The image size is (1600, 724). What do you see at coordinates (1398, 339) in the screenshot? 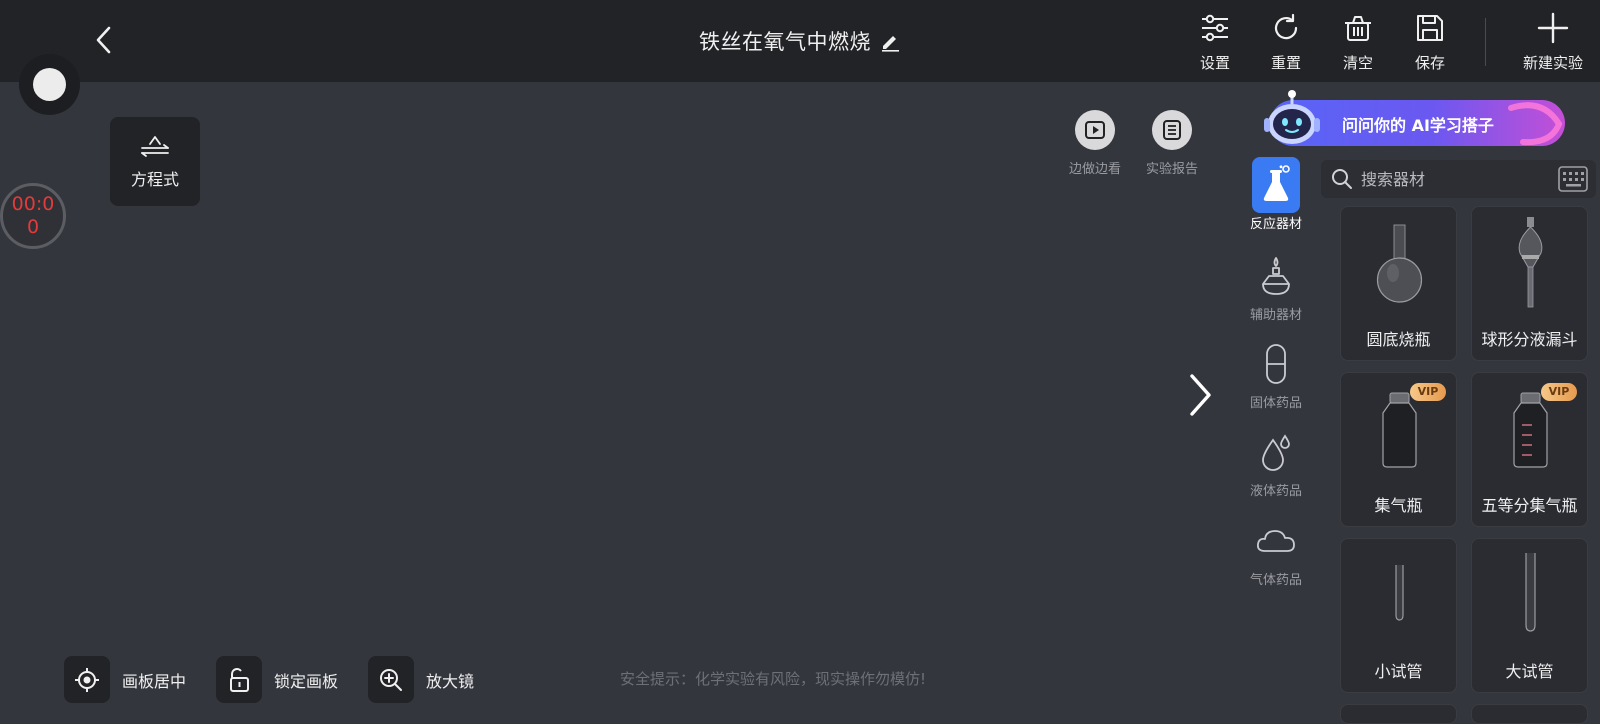
I see `equipment-label: 圆底烧瓶` at bounding box center [1398, 339].